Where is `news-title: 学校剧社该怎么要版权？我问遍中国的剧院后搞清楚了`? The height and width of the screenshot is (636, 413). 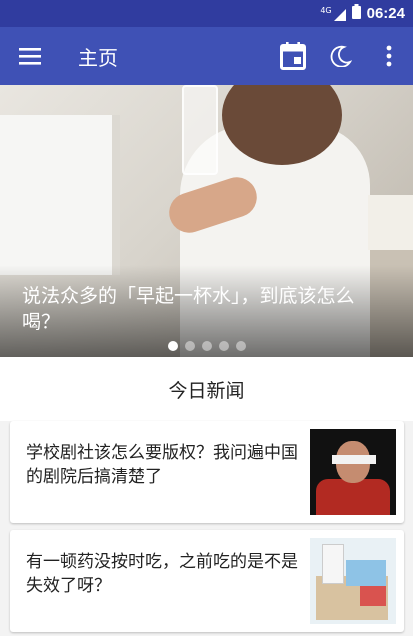
news-title: 学校剧社该怎么要版权？我问遍中国的剧院后搞清楚了 is located at coordinates (162, 465).